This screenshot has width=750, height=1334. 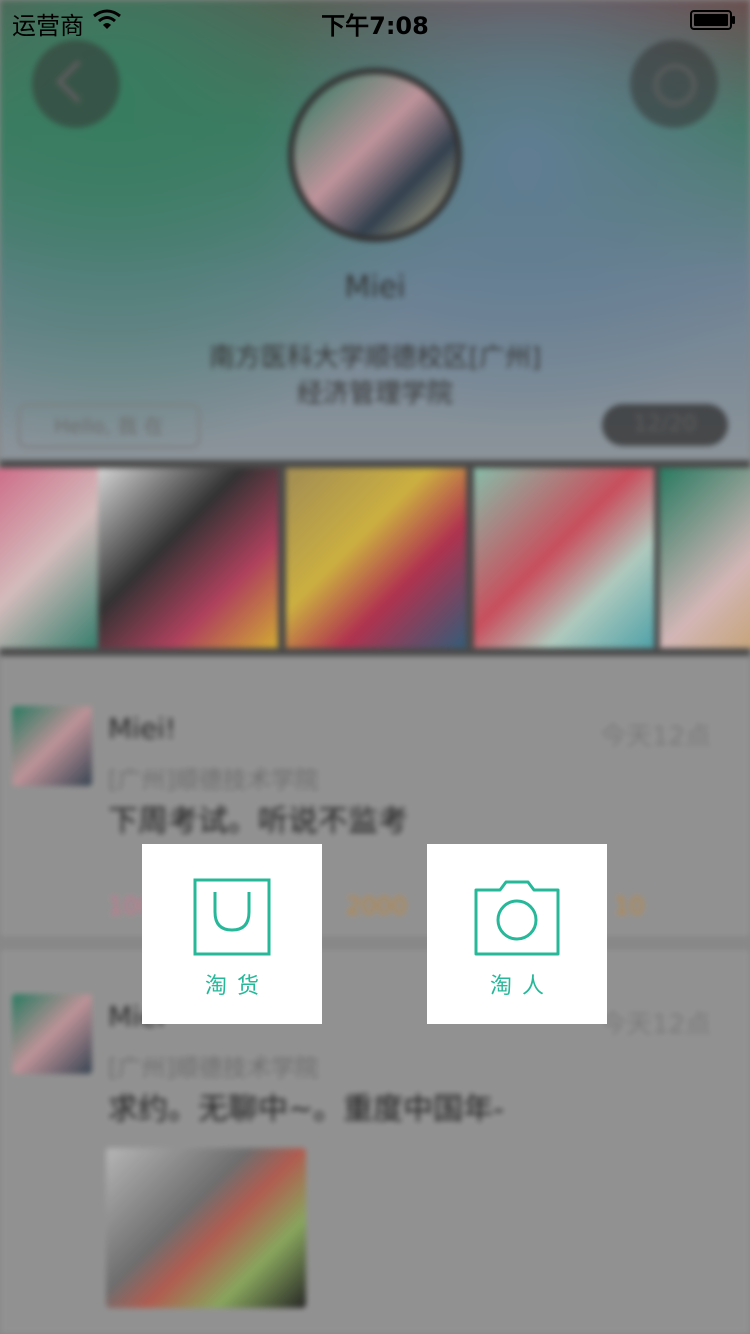 What do you see at coordinates (236, 986) in the screenshot?
I see `taohuo-label: 淘货` at bounding box center [236, 986].